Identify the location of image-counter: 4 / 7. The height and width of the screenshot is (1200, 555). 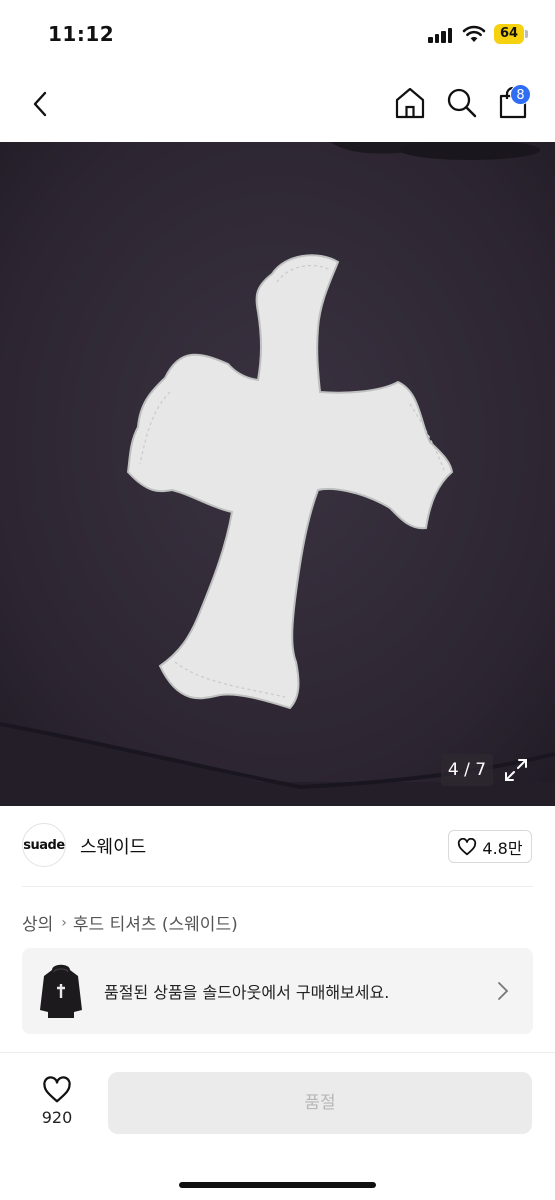
(467, 770).